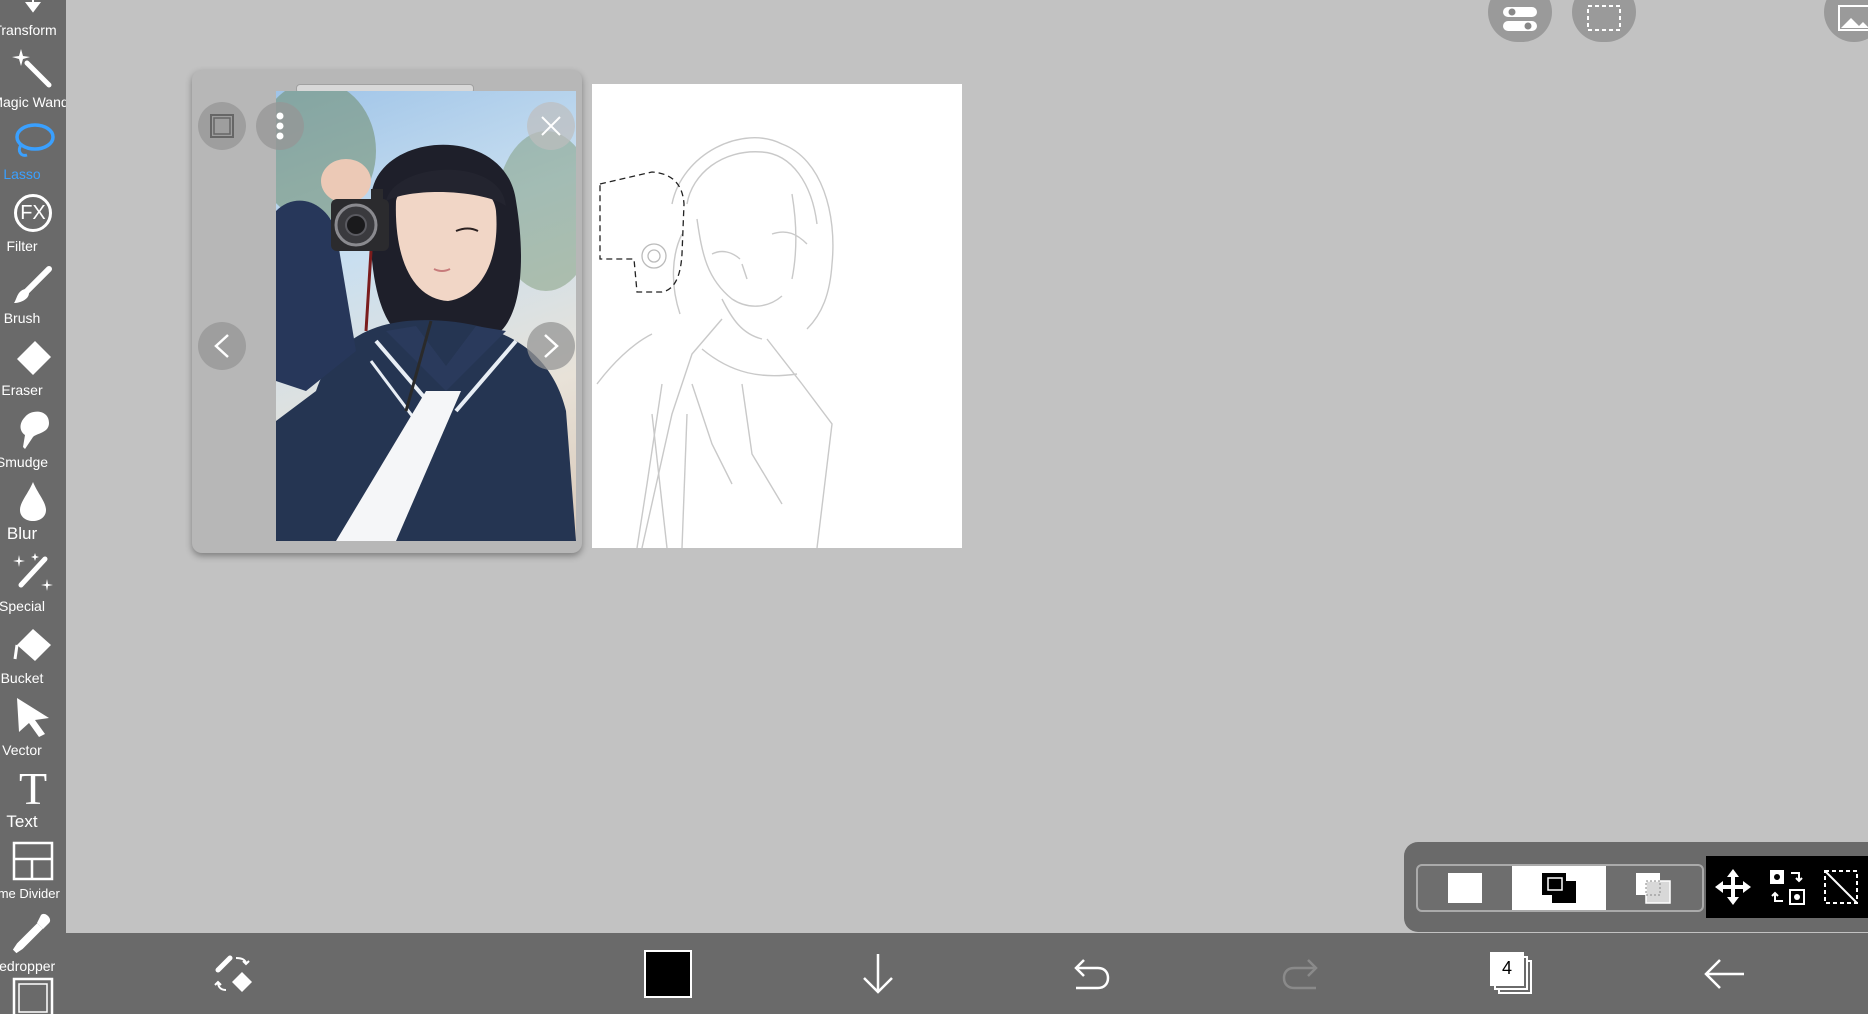 The height and width of the screenshot is (1014, 1868). I want to click on tool-label: Brush, so click(22, 318).